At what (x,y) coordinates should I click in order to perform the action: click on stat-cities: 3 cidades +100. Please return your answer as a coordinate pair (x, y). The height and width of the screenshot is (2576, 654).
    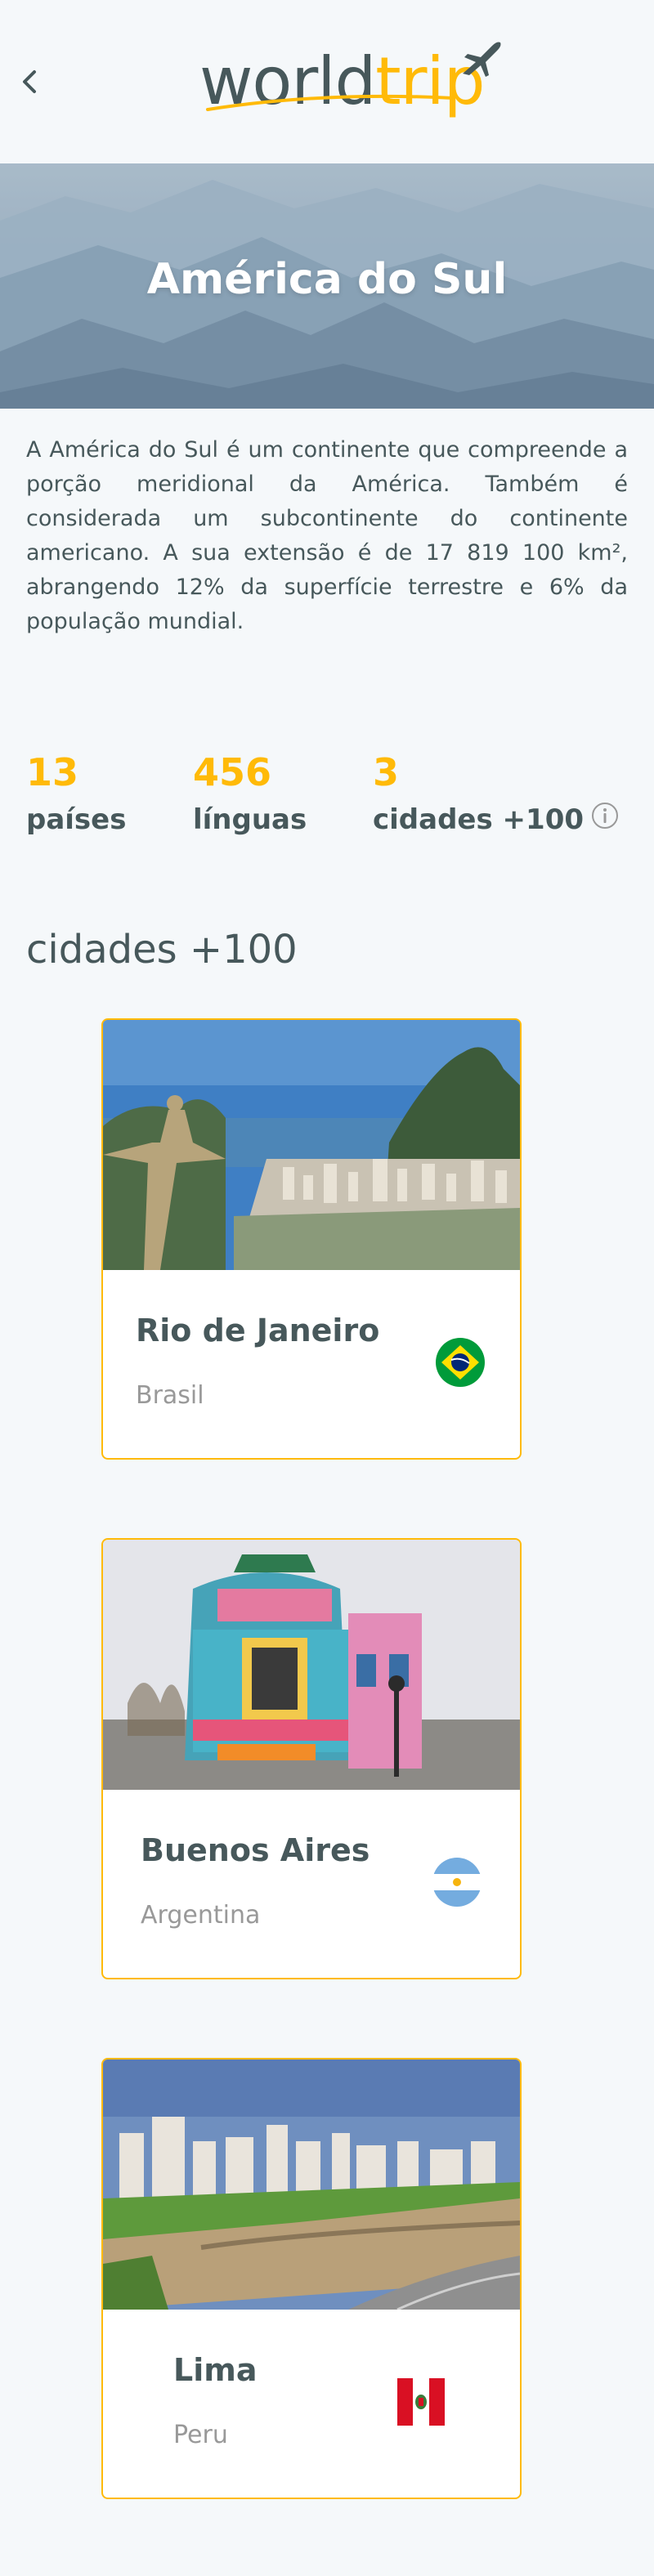
    Looking at the image, I should click on (496, 793).